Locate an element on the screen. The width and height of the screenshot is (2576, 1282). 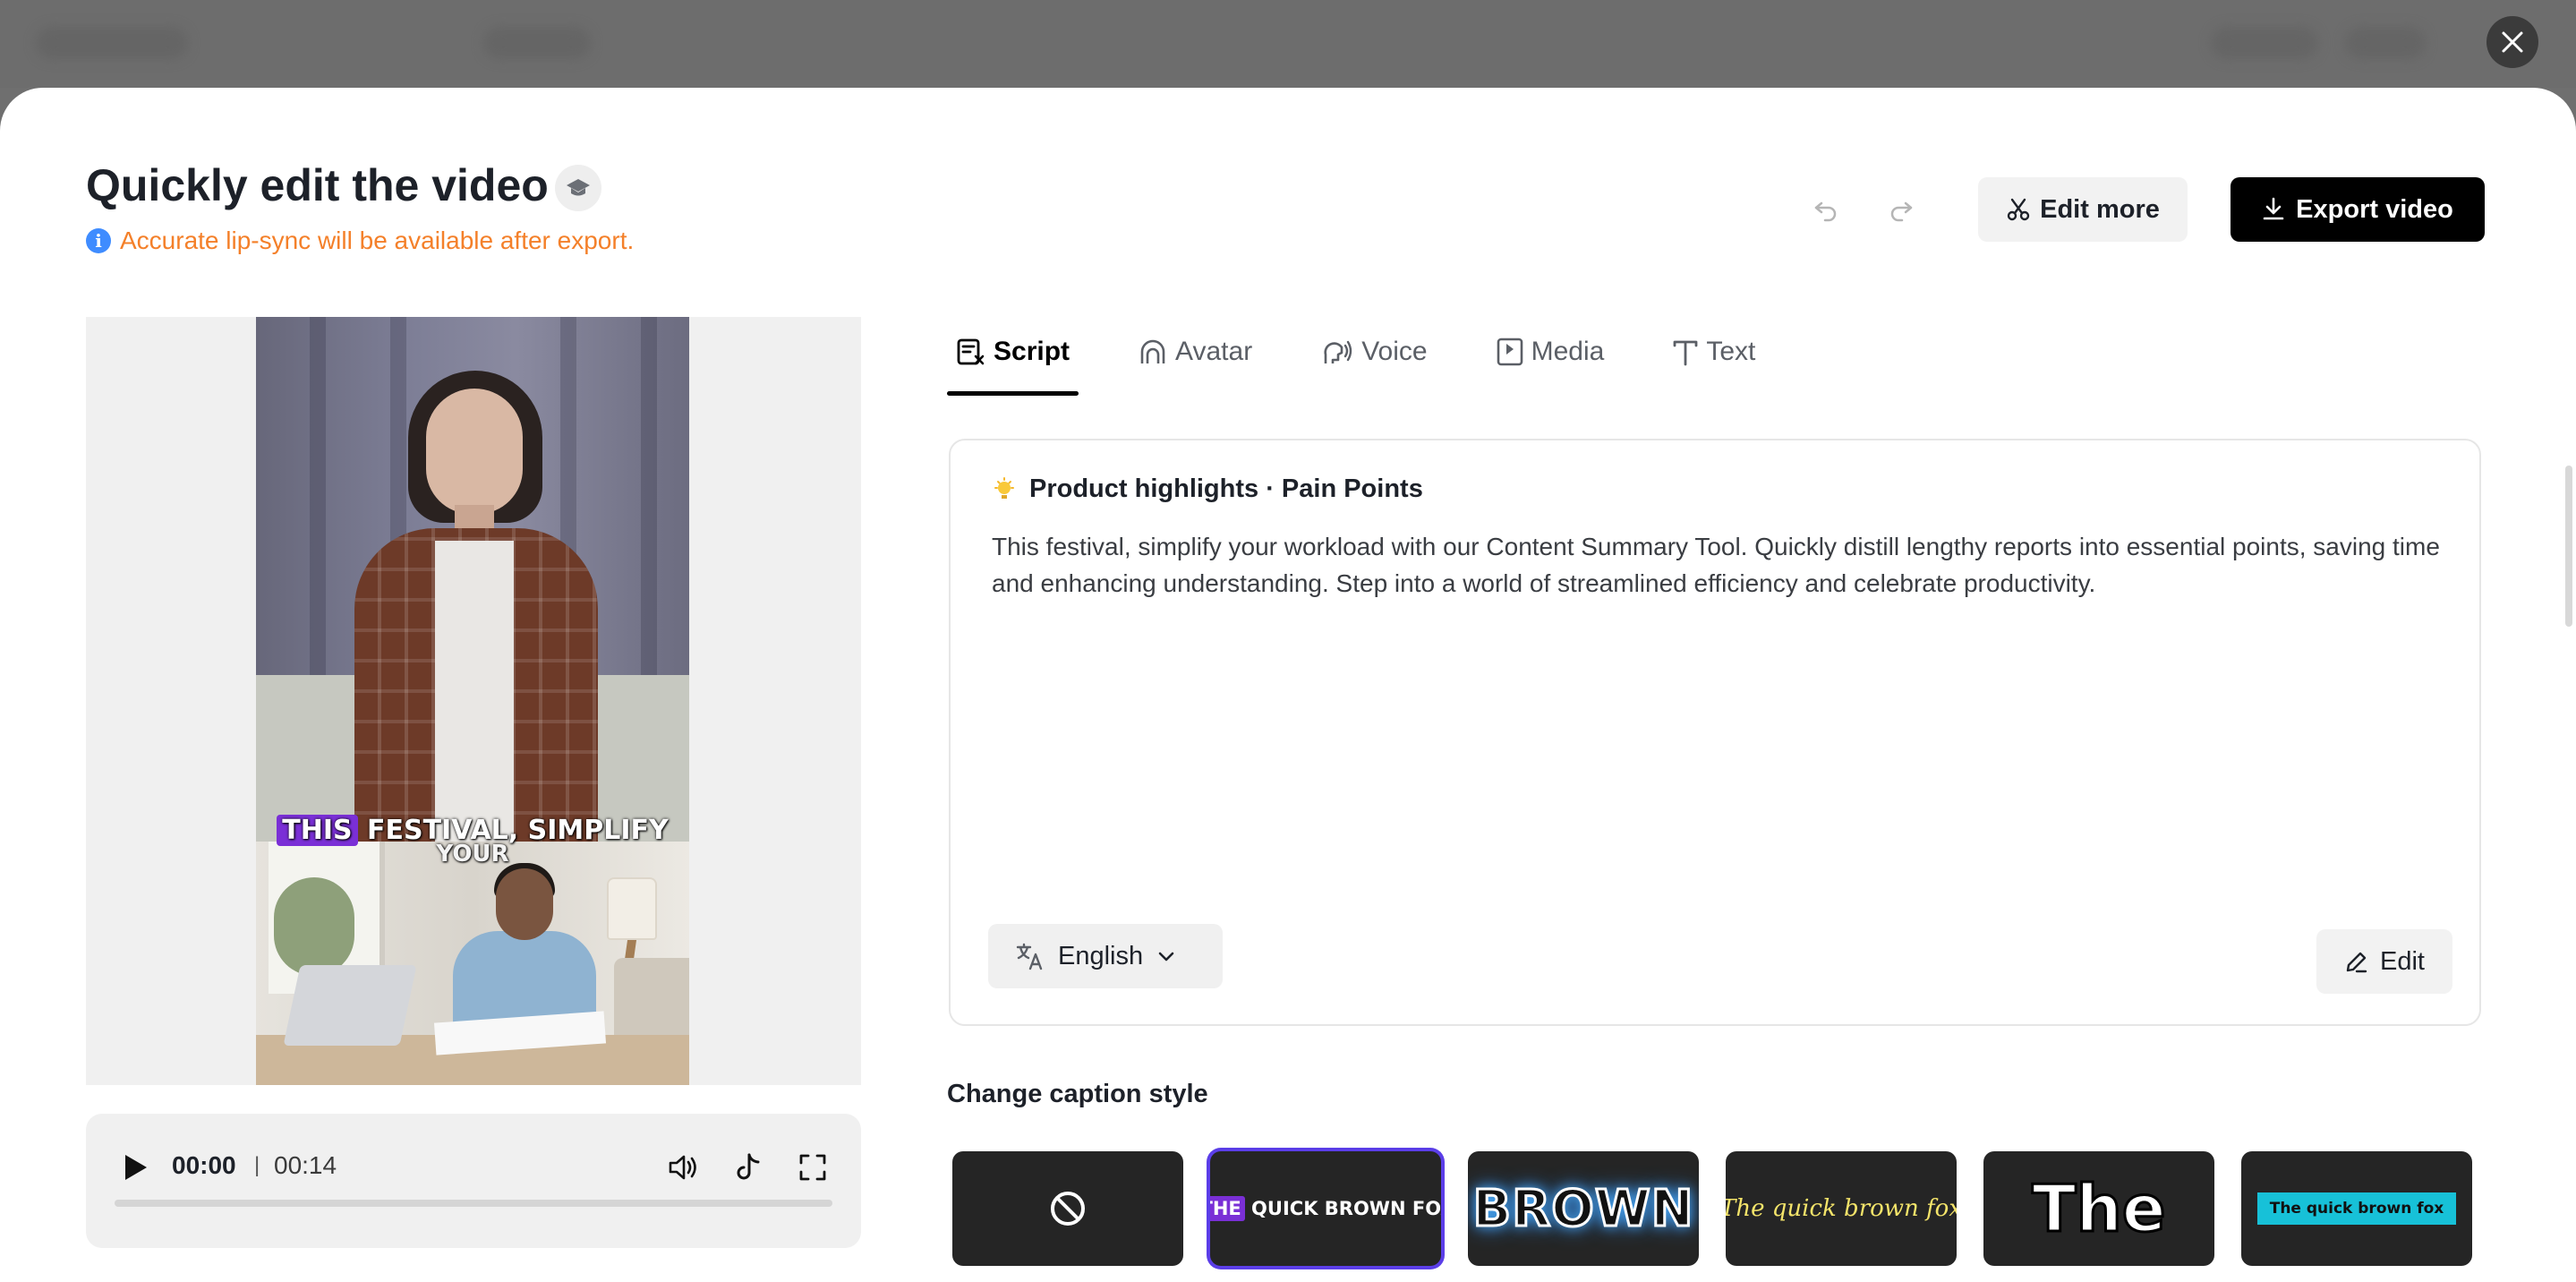
text-icon is located at coordinates (1685, 353).